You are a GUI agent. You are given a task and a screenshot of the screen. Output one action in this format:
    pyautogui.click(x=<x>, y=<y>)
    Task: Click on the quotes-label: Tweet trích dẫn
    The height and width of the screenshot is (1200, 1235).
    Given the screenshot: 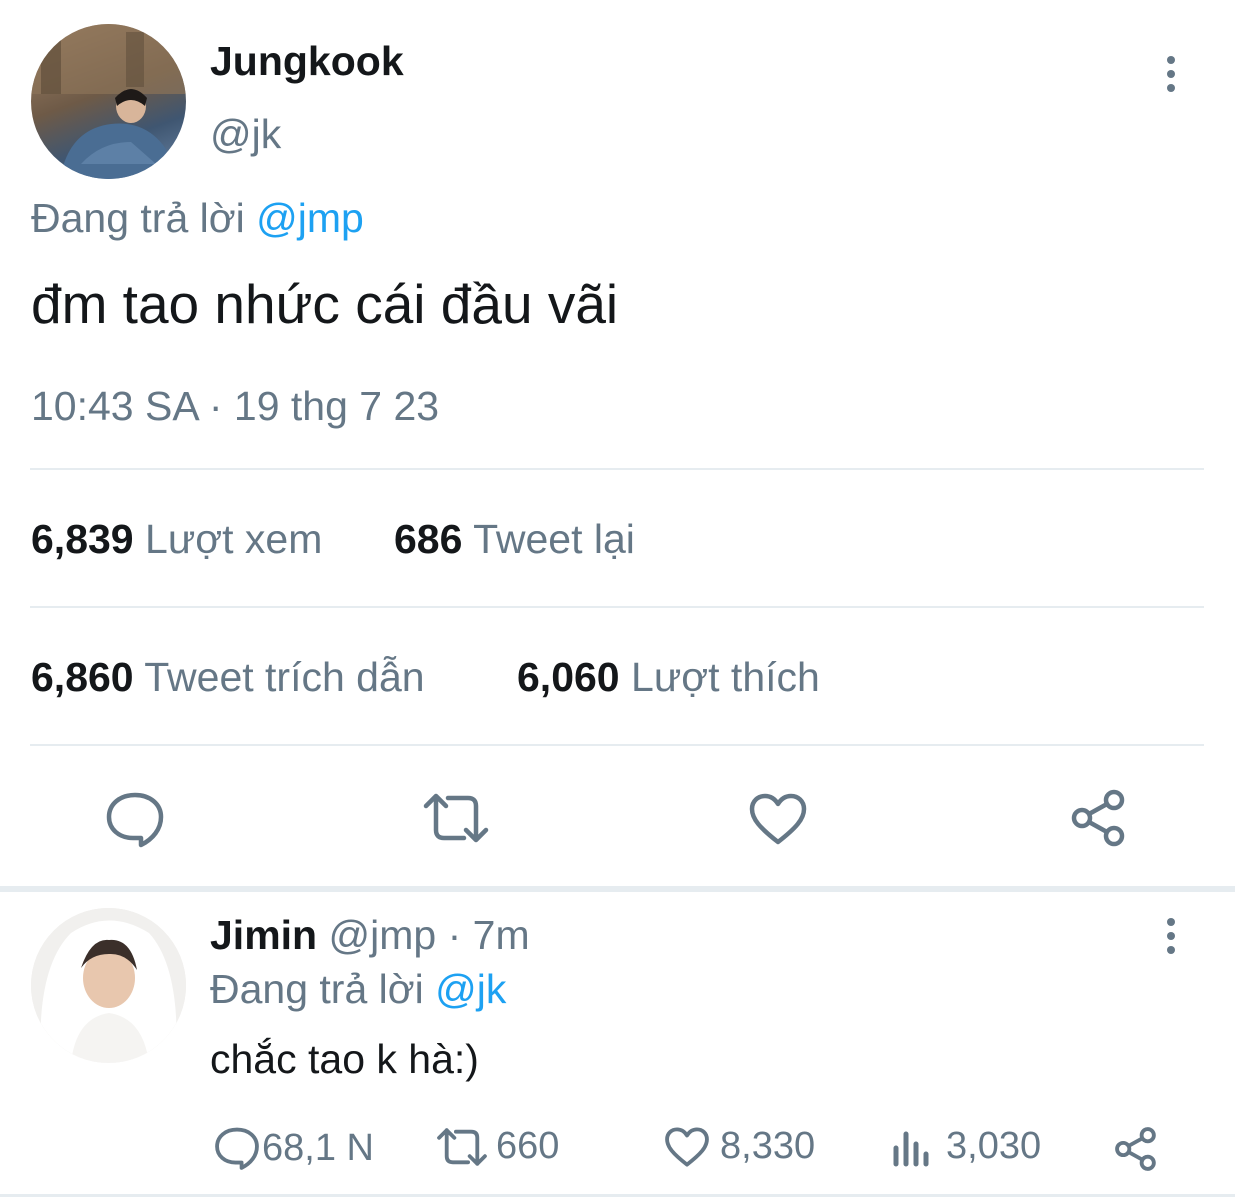 What is the action you would take?
    pyautogui.click(x=284, y=677)
    